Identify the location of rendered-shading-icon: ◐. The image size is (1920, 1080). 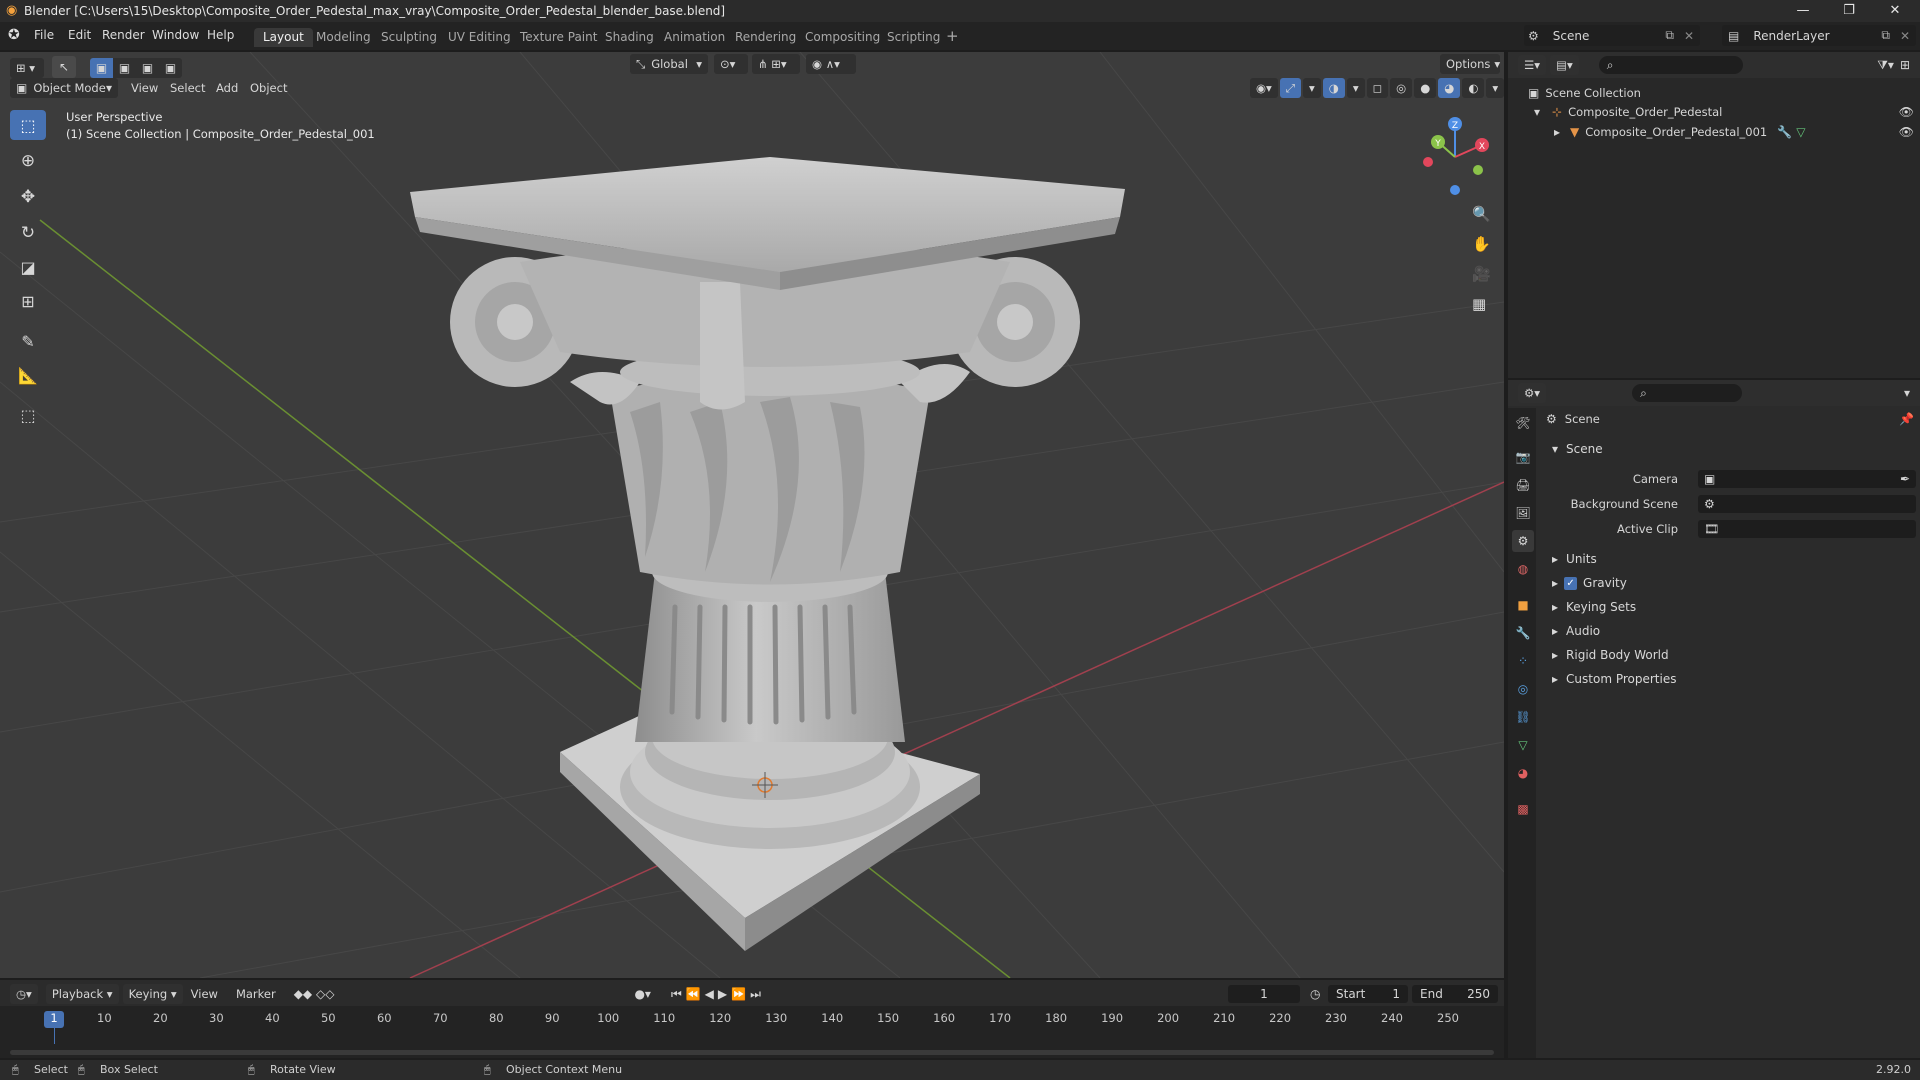
(1473, 88).